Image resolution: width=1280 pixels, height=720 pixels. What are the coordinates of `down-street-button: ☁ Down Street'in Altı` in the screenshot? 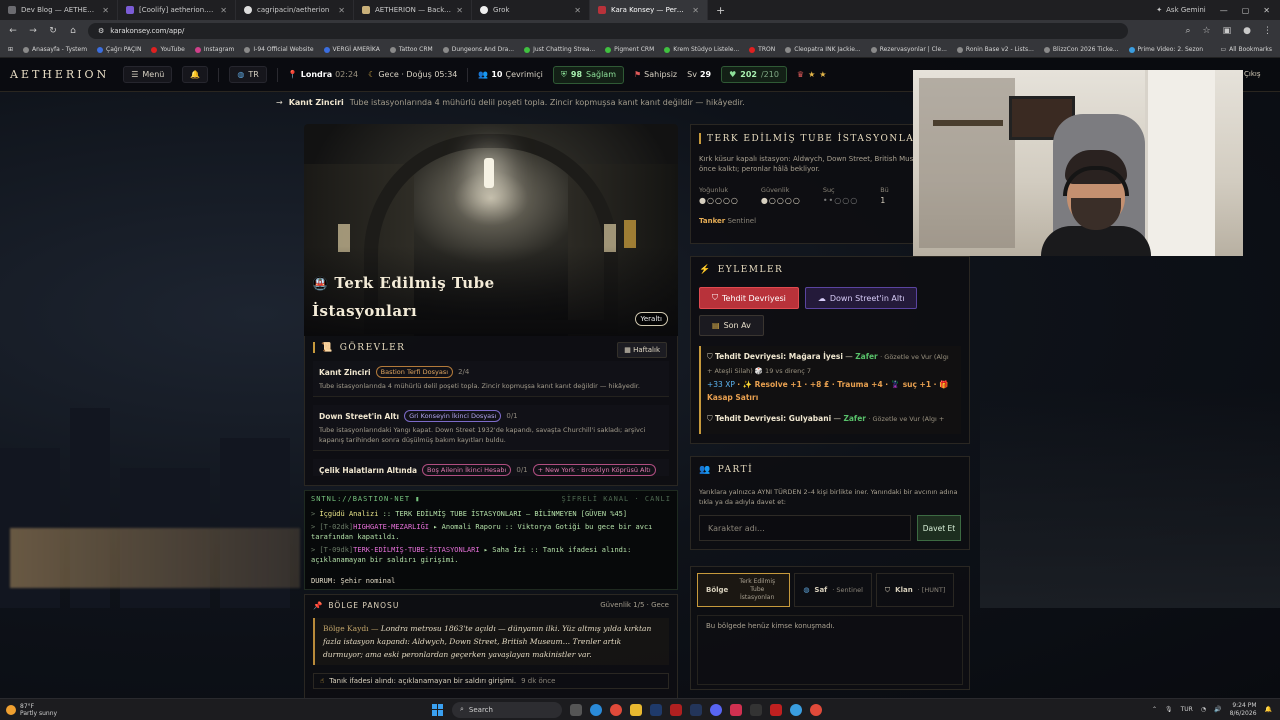 It's located at (861, 298).